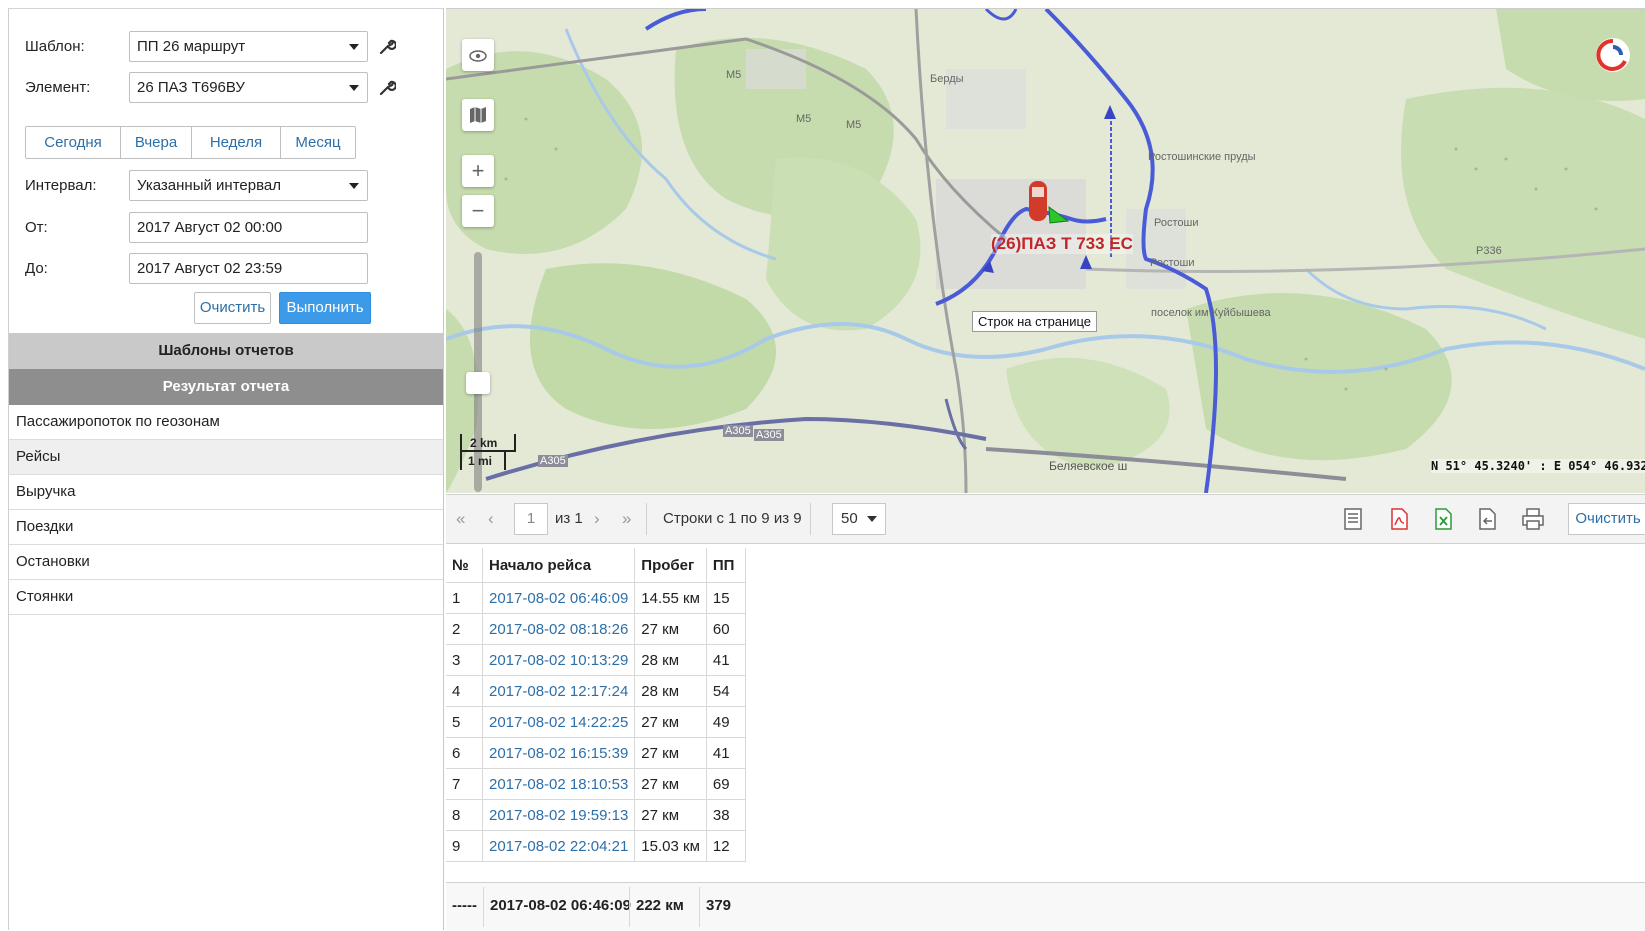 This screenshot has height=931, width=1645. What do you see at coordinates (325, 308) in the screenshot?
I see `run-button: Выполнить` at bounding box center [325, 308].